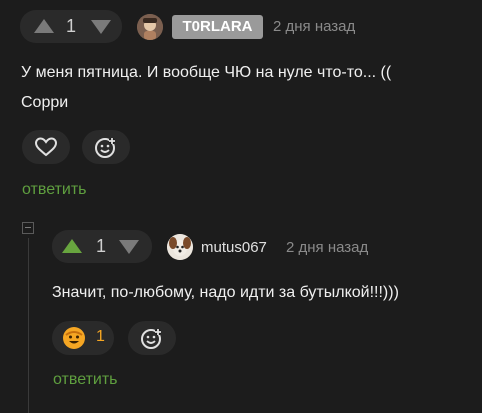 Image resolution: width=482 pixels, height=413 pixels. I want to click on heart-icon, so click(46, 147).